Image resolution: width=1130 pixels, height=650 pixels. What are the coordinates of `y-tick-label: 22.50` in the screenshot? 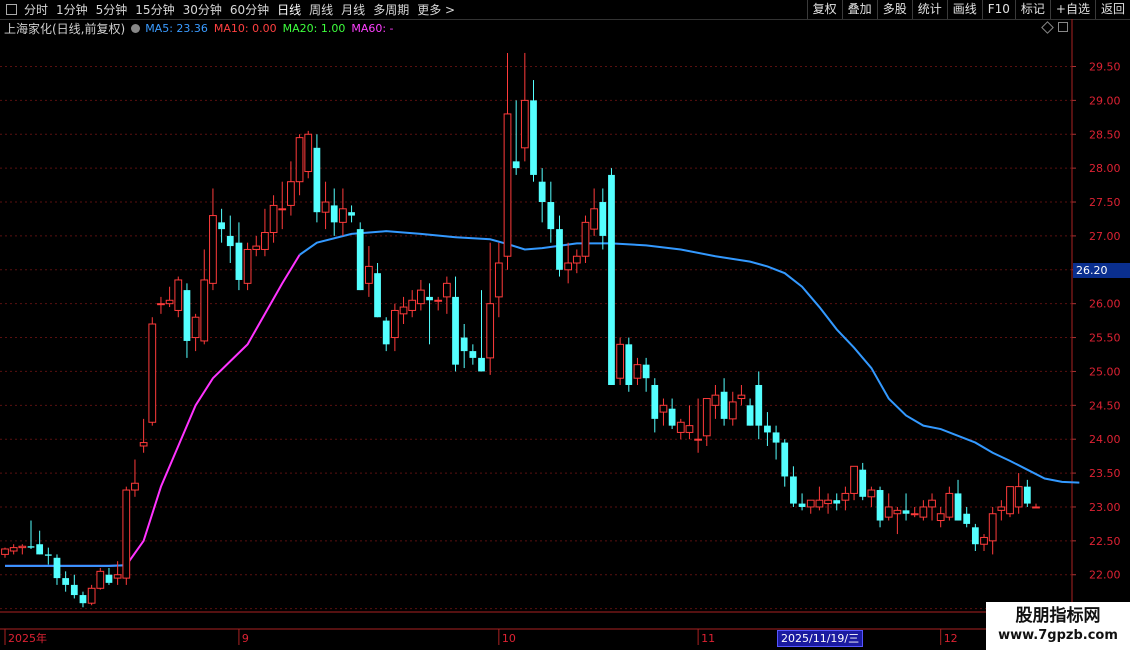 It's located at (1105, 541).